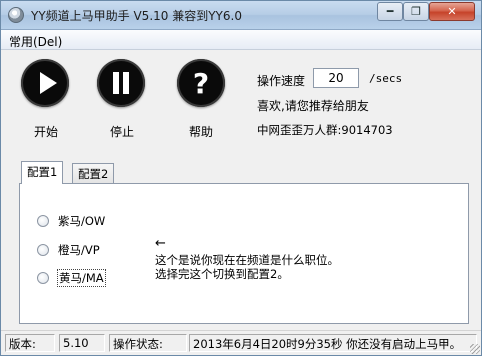  I want to click on radio-orange, so click(43, 250).